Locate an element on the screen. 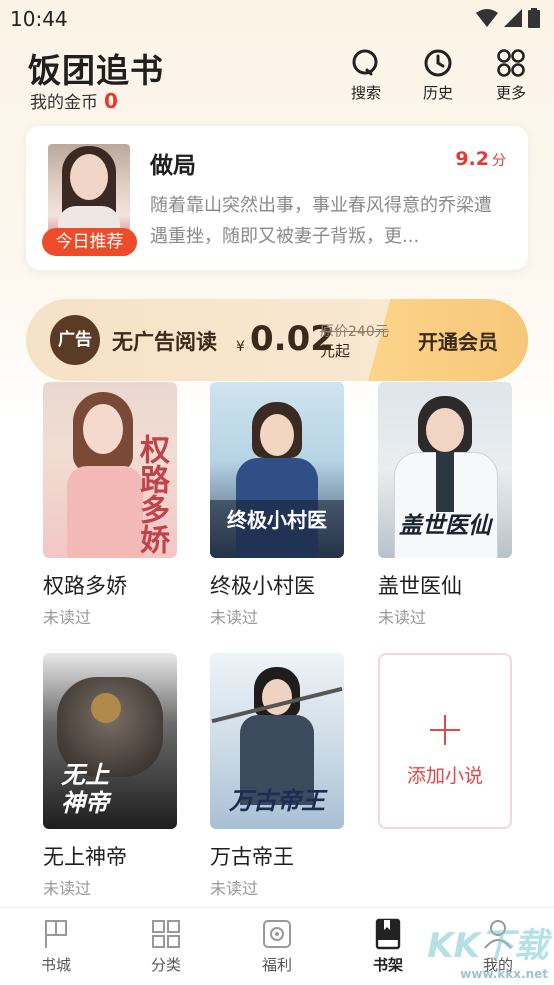  daily-recommend-badge: 今日推荐 is located at coordinates (89, 242).